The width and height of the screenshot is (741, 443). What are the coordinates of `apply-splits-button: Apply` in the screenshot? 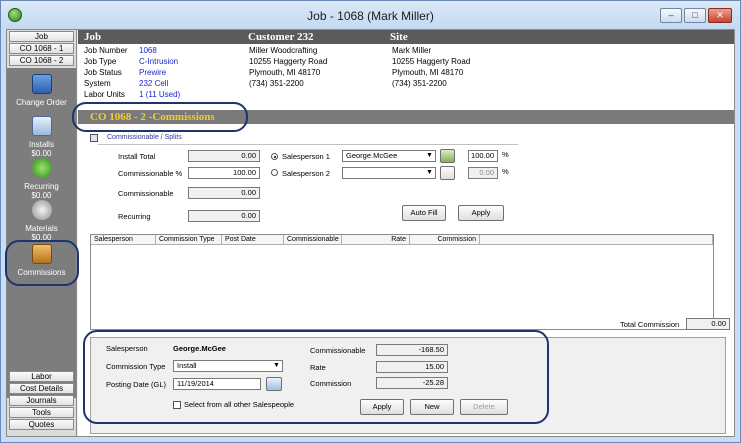 It's located at (481, 213).